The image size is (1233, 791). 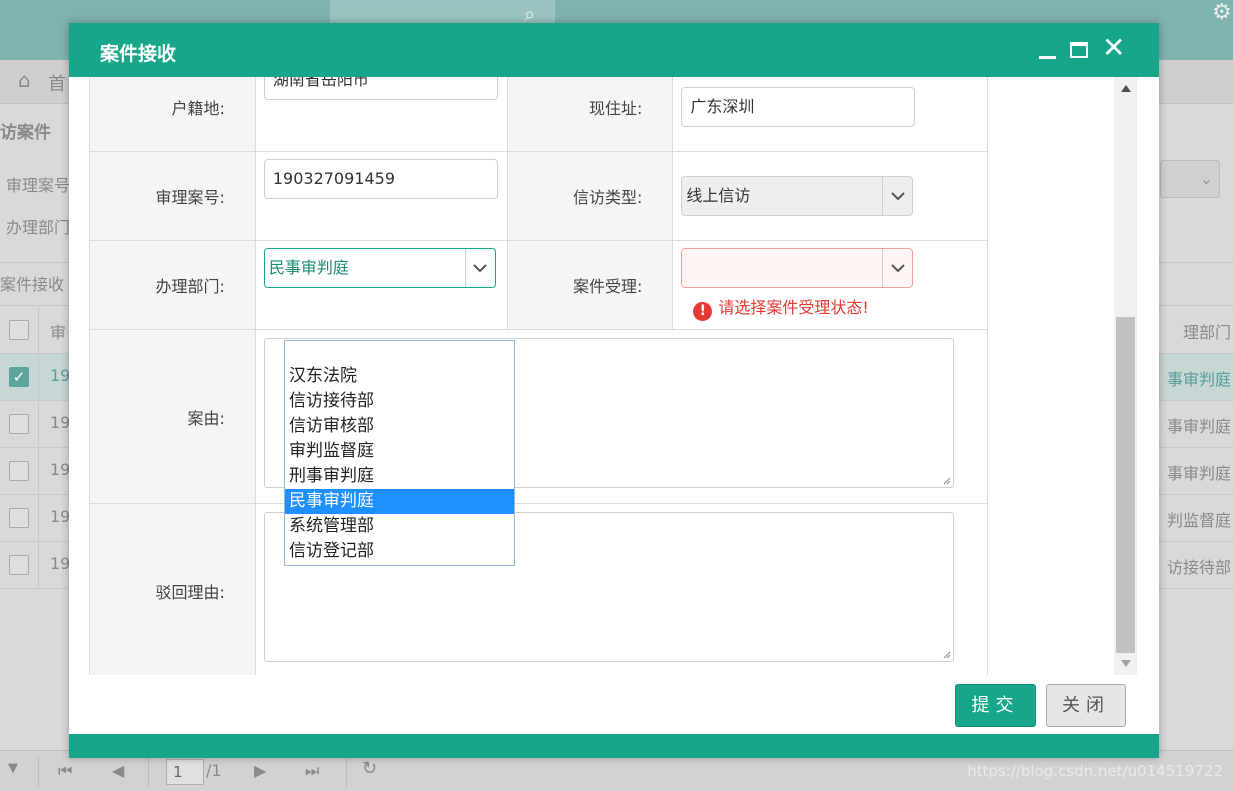 What do you see at coordinates (1047, 57) in the screenshot?
I see `minimize-icon` at bounding box center [1047, 57].